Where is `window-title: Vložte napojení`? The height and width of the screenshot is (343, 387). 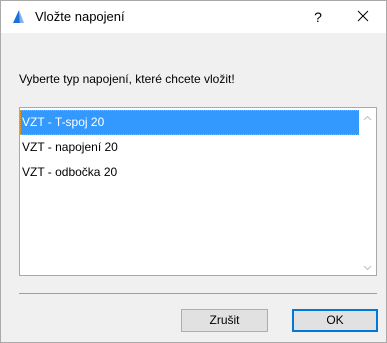 window-title: Vložte napojení is located at coordinates (80, 16).